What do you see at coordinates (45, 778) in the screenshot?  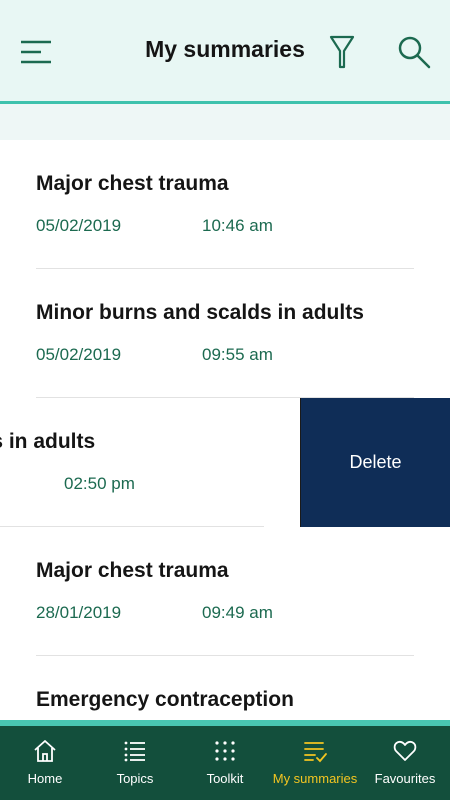 I see `nav-label: Home` at bounding box center [45, 778].